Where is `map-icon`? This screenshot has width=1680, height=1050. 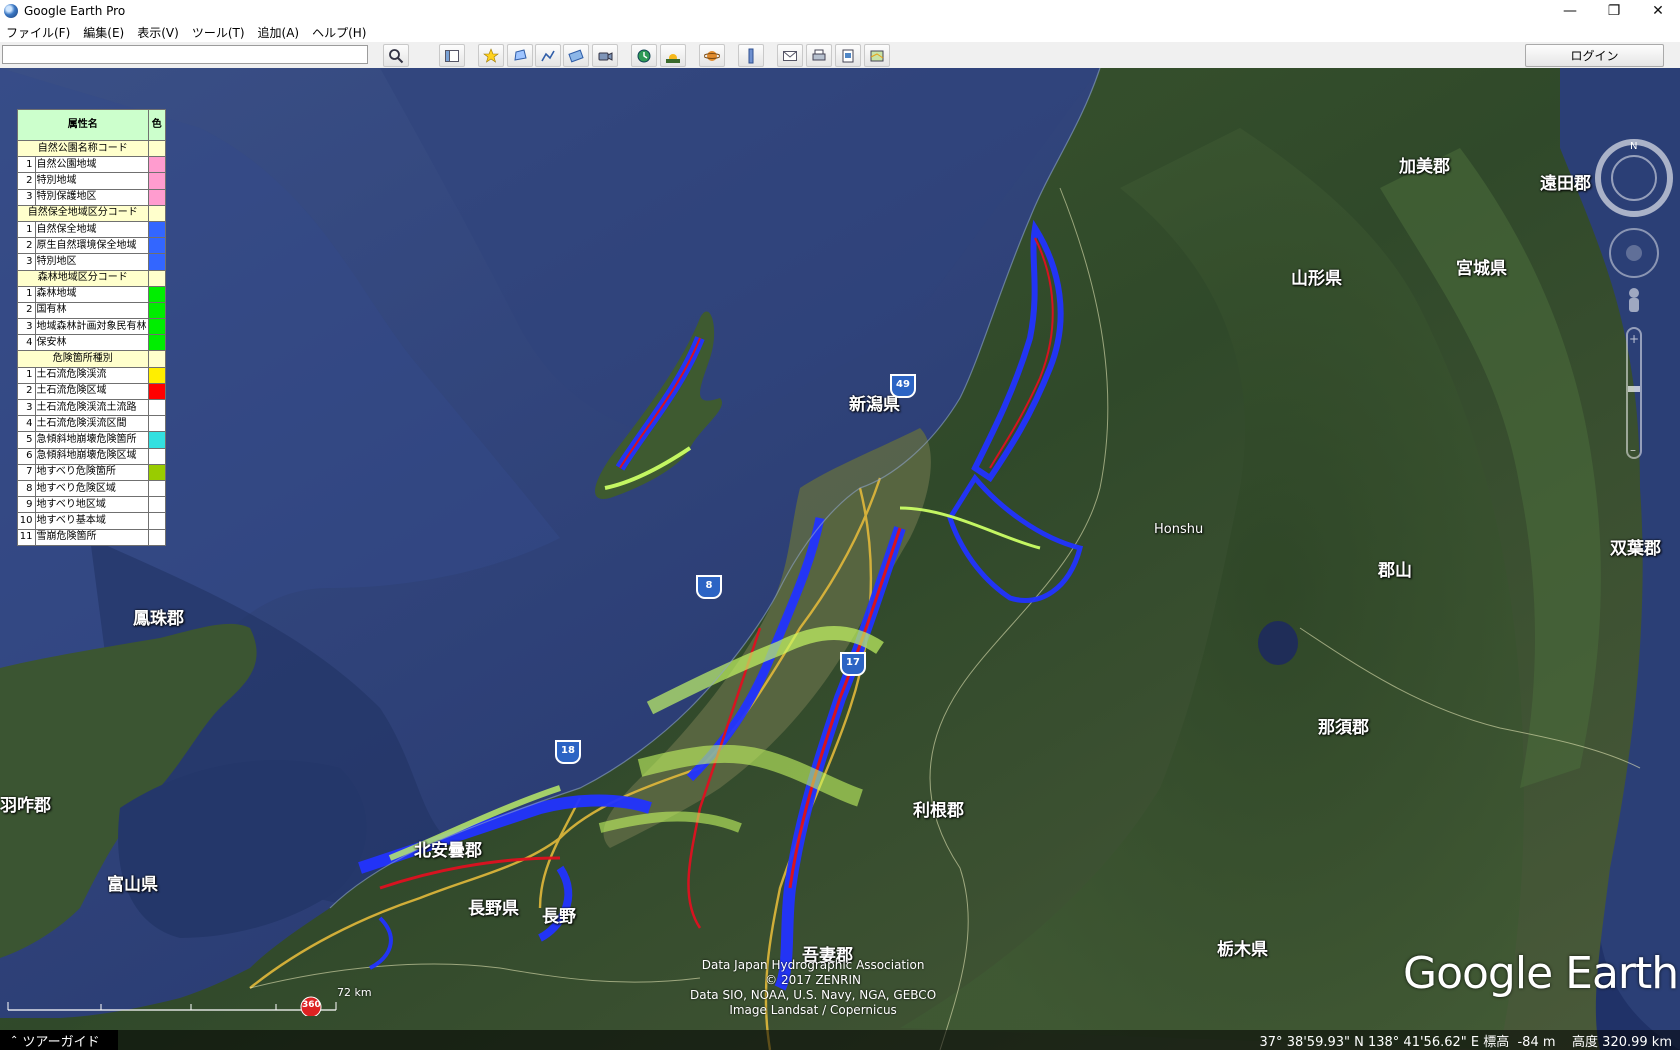 map-icon is located at coordinates (877, 55).